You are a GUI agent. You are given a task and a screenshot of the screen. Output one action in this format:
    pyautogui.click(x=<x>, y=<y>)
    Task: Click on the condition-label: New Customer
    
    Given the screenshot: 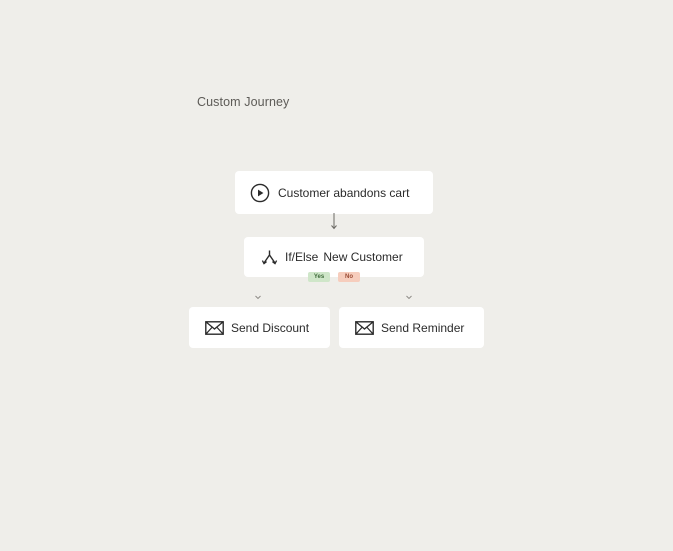 What is the action you would take?
    pyautogui.click(x=363, y=257)
    